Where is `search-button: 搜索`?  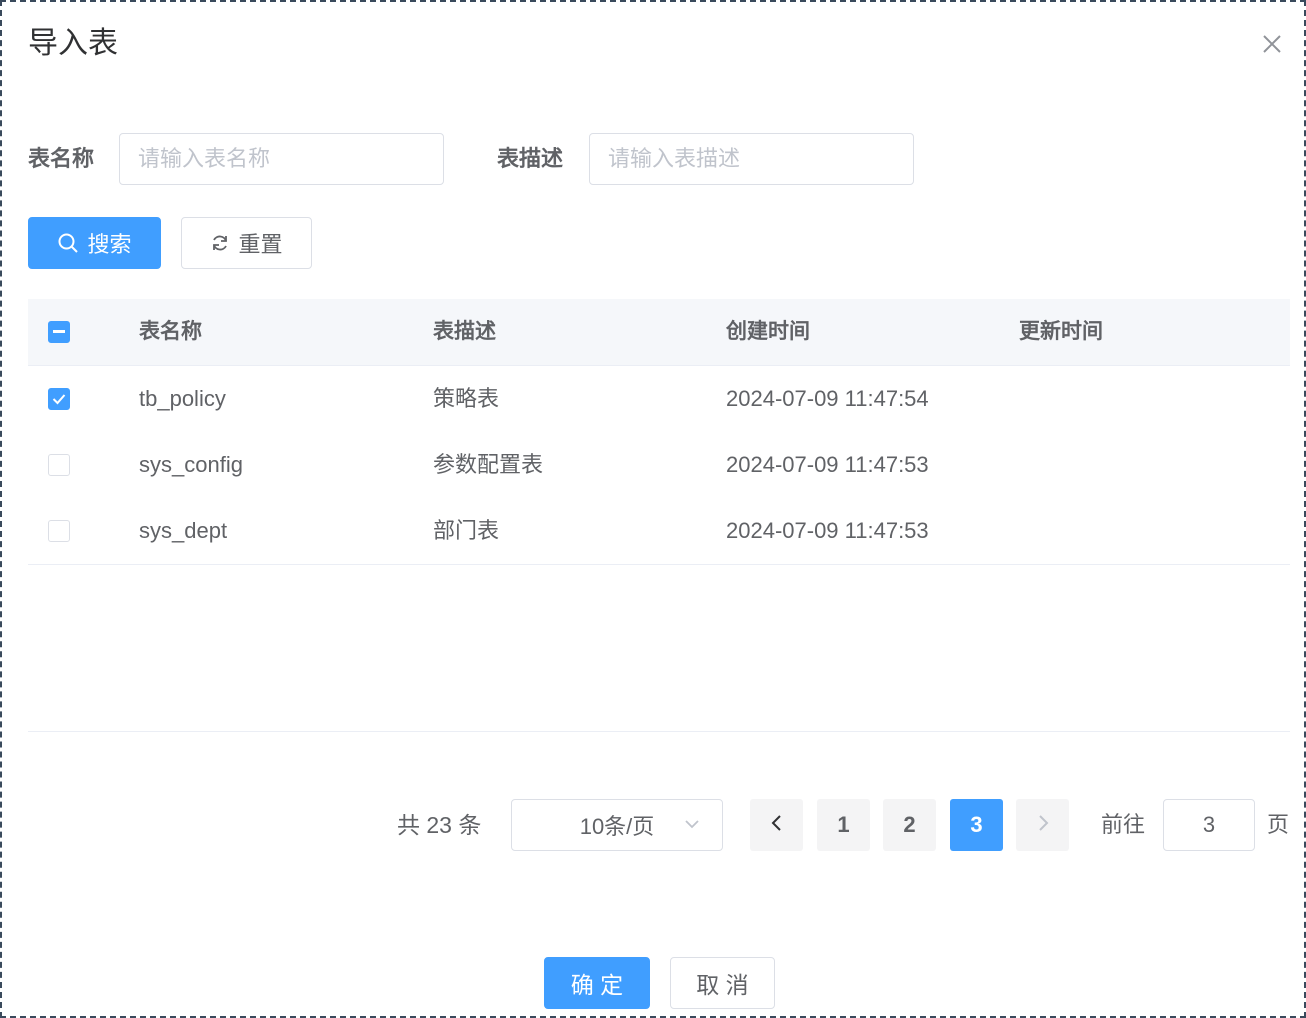 search-button: 搜索 is located at coordinates (94, 243).